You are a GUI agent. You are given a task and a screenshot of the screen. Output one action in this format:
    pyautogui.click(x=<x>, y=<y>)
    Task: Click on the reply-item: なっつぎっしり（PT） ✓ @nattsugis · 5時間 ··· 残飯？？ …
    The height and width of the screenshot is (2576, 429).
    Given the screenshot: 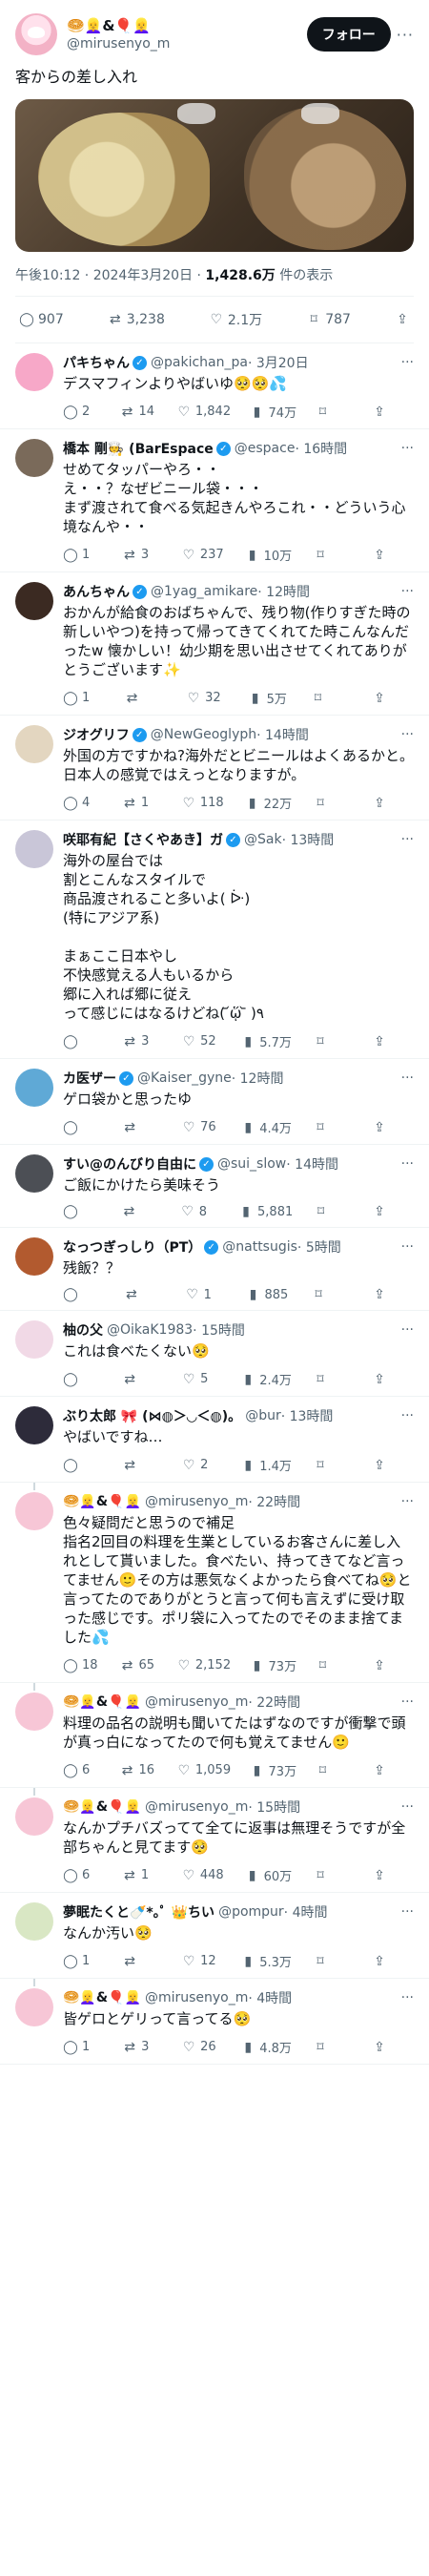 What is the action you would take?
    pyautogui.click(x=214, y=1269)
    